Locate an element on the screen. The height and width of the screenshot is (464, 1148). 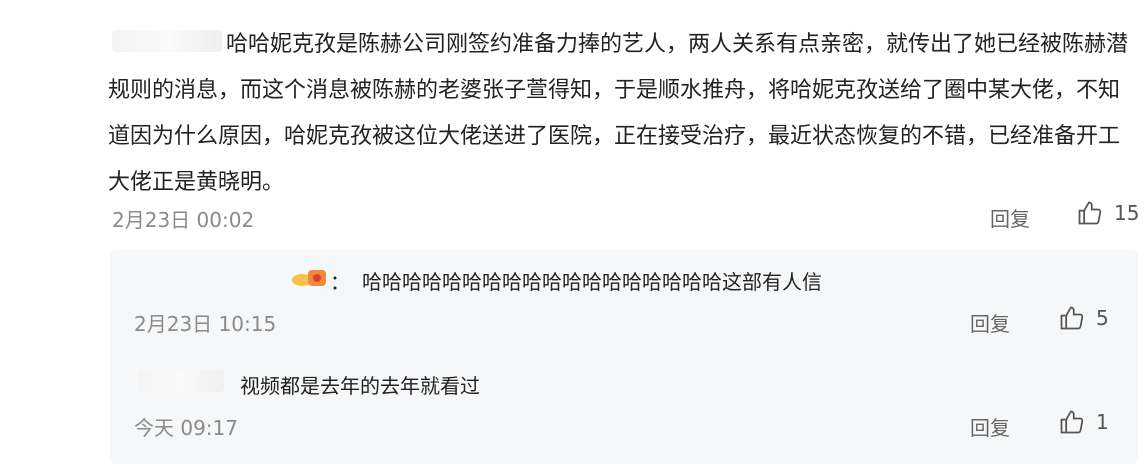
like-button: 1 is located at coordinates (1083, 422).